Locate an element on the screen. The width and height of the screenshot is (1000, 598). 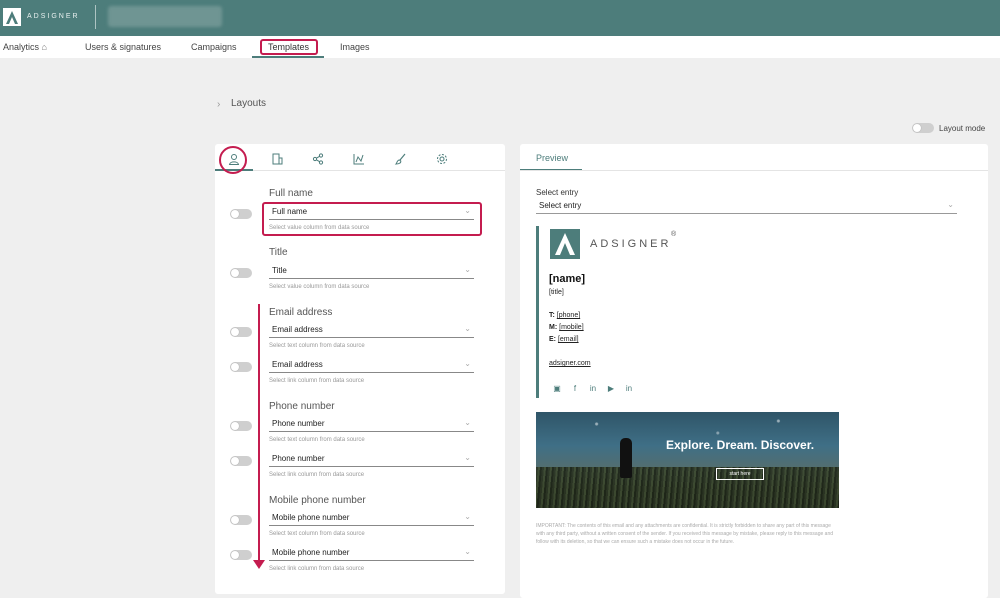
mobile-link: [mobile] is located at coordinates (571, 327).